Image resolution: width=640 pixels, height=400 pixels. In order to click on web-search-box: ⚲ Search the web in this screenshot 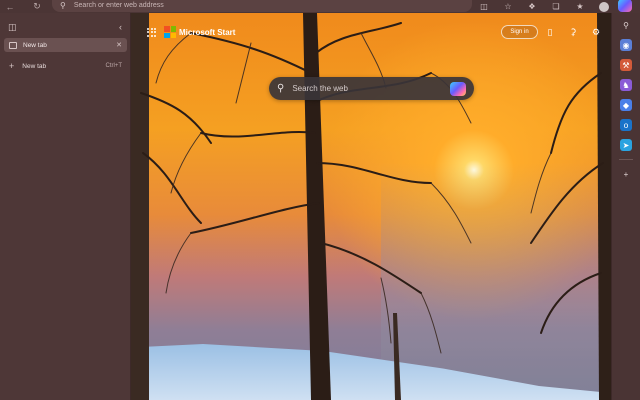, I will do `click(371, 88)`.